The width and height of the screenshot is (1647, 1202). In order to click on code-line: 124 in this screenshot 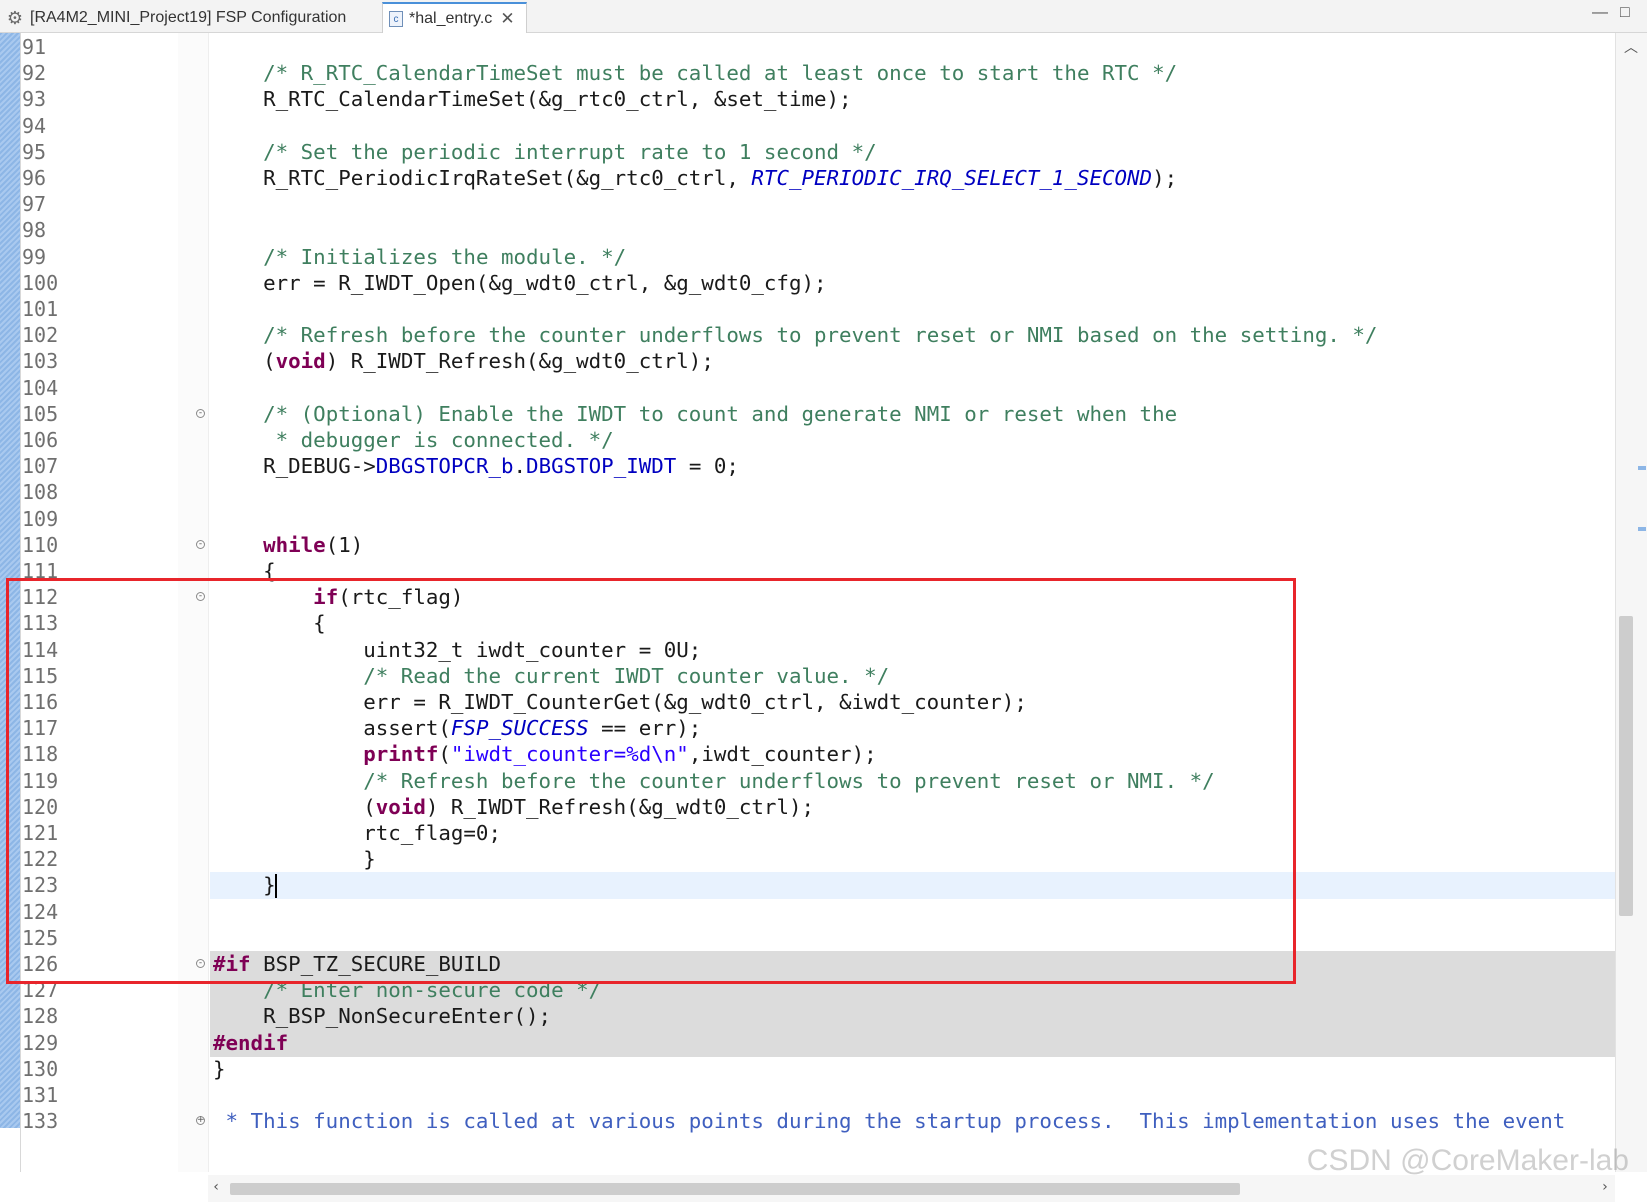, I will do `click(807, 912)`.